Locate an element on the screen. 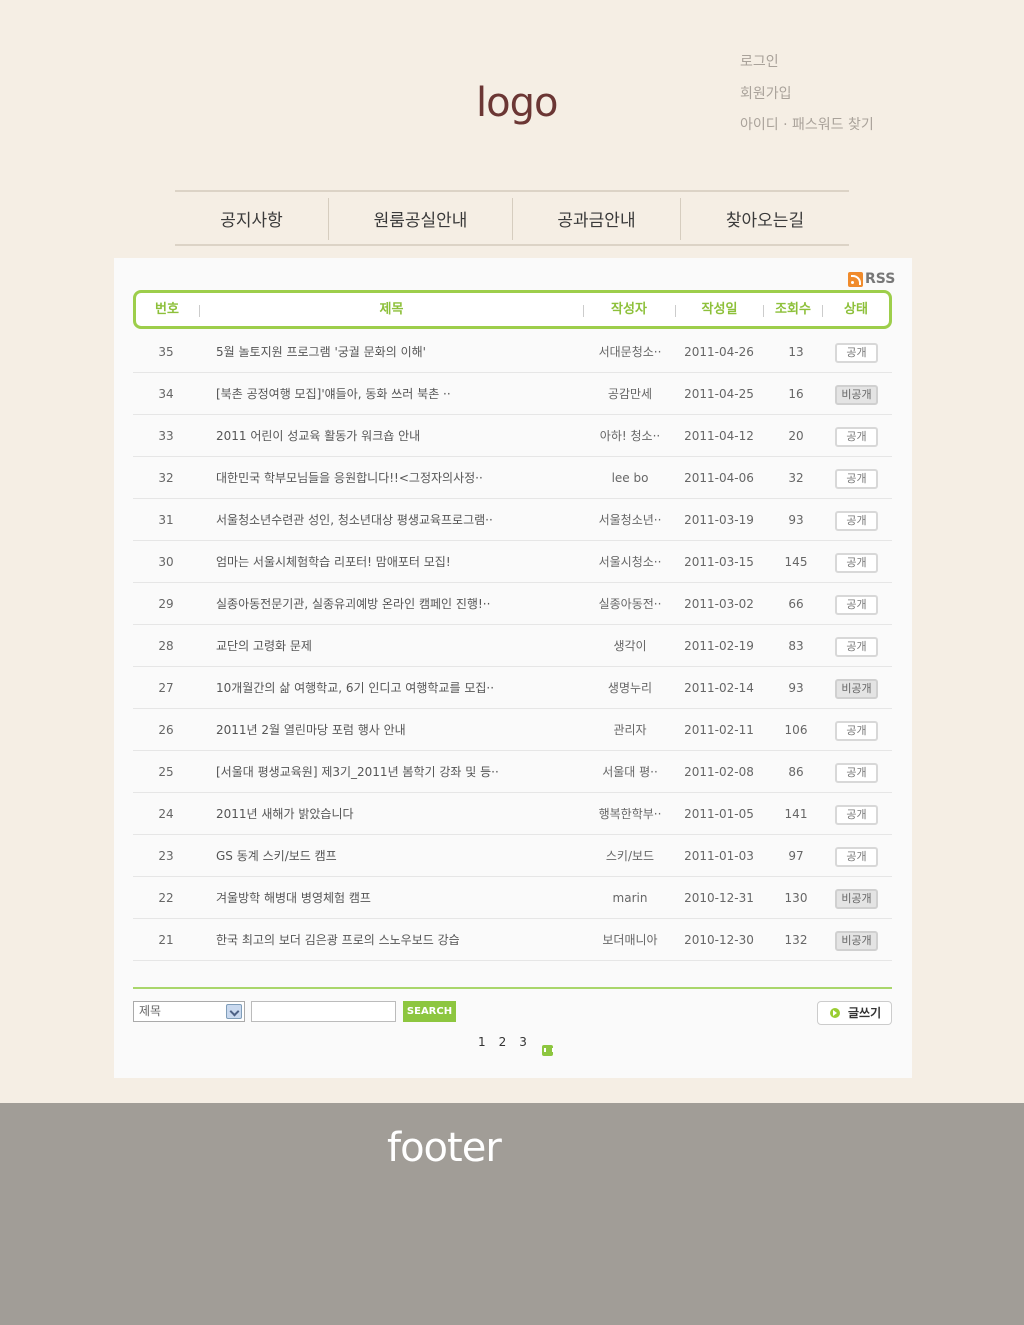 This screenshot has height=1325, width=1024. row-views: 16 is located at coordinates (796, 394).